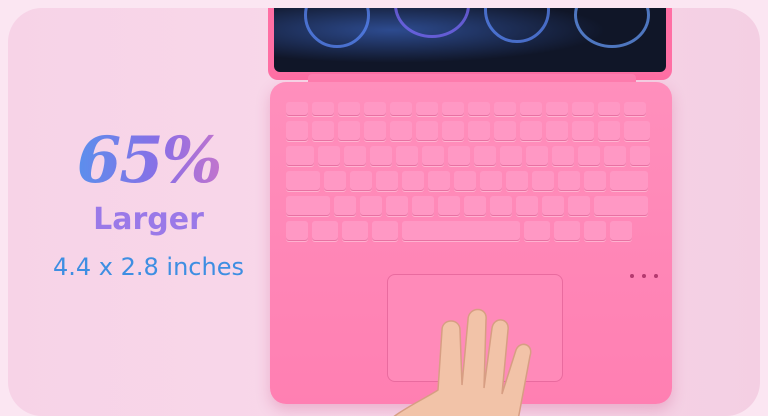  What do you see at coordinates (148, 161) in the screenshot?
I see `percent-headline: 65%` at bounding box center [148, 161].